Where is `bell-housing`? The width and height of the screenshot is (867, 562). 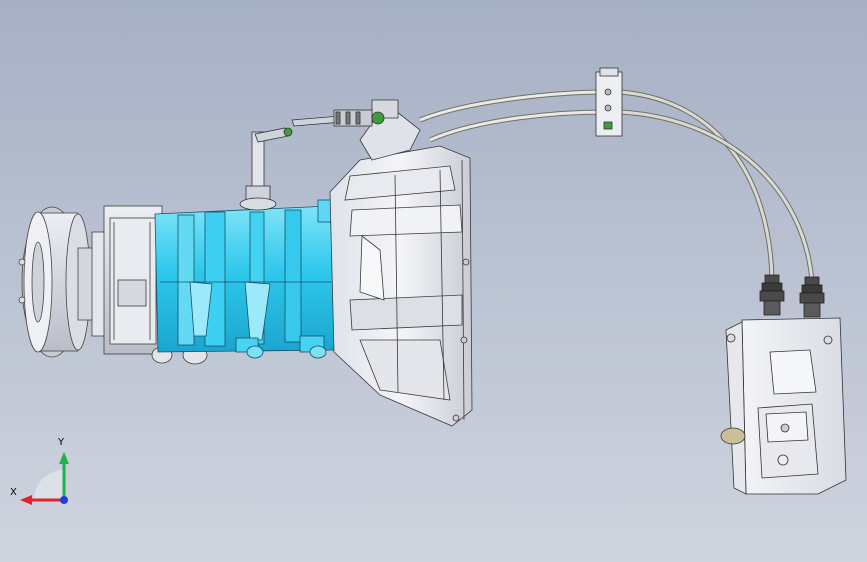 bell-housing is located at coordinates (401, 263).